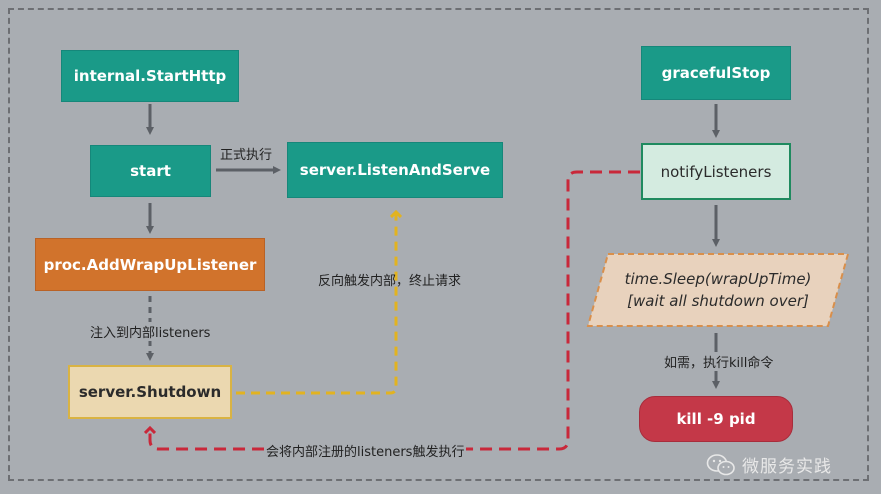 The image size is (881, 494). What do you see at coordinates (150, 76) in the screenshot?
I see `node-internal-start-http: internal.StartHttp` at bounding box center [150, 76].